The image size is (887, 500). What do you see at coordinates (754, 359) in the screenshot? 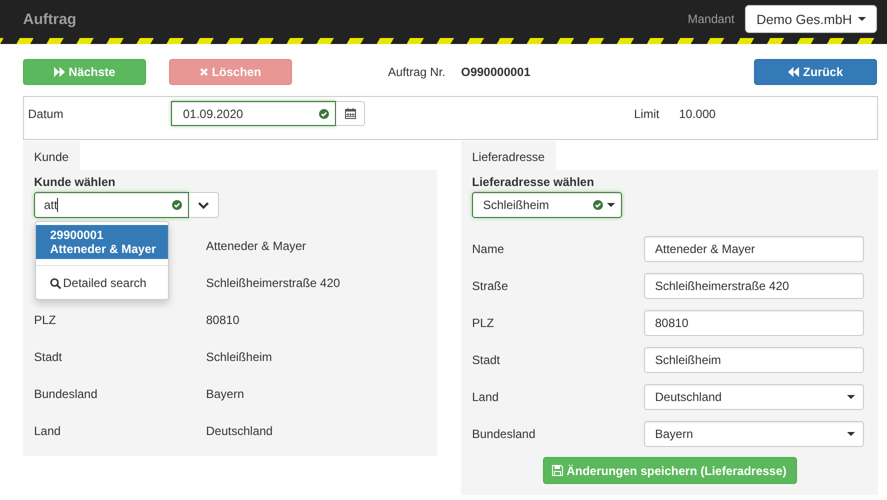
I see `input-field: Schleißheim` at bounding box center [754, 359].